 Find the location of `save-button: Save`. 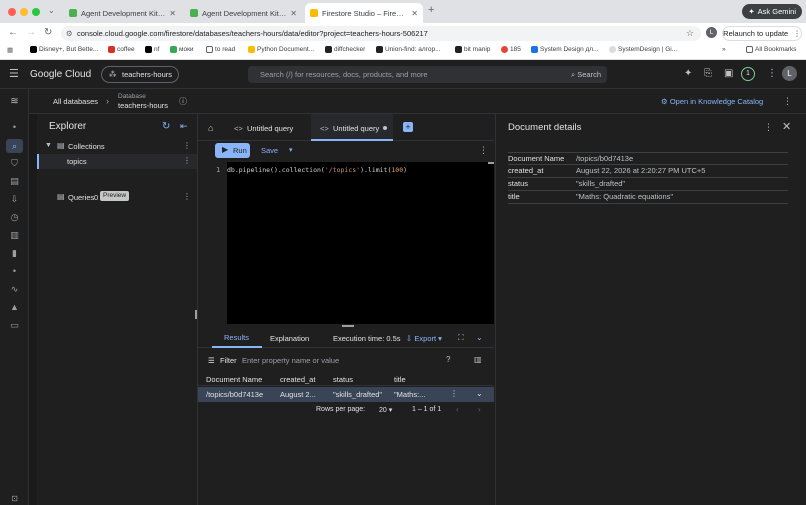

save-button: Save is located at coordinates (269, 150).